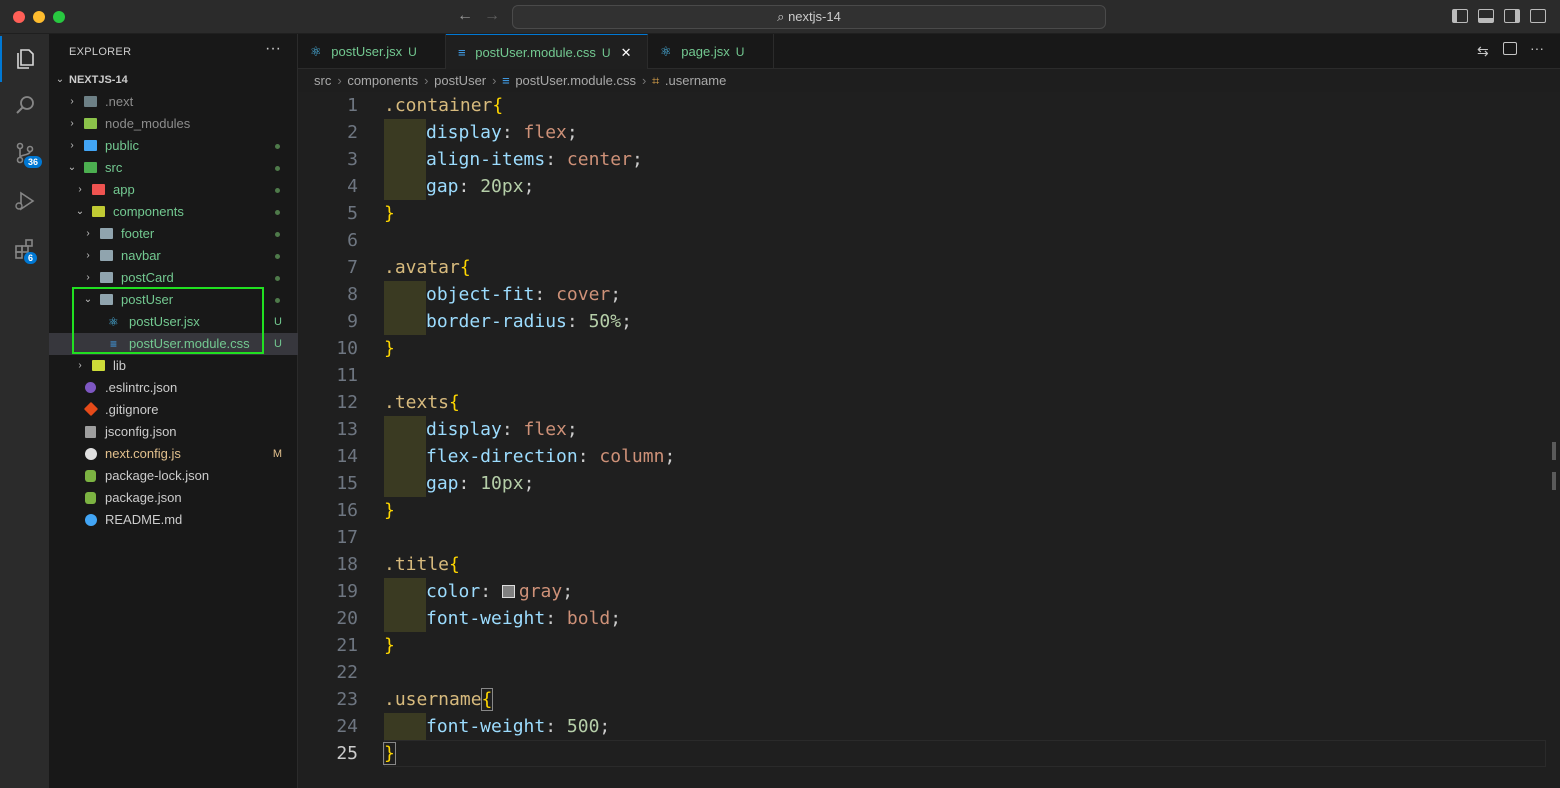  What do you see at coordinates (1483, 51) in the screenshot?
I see `compare-changes-icon: ⇆` at bounding box center [1483, 51].